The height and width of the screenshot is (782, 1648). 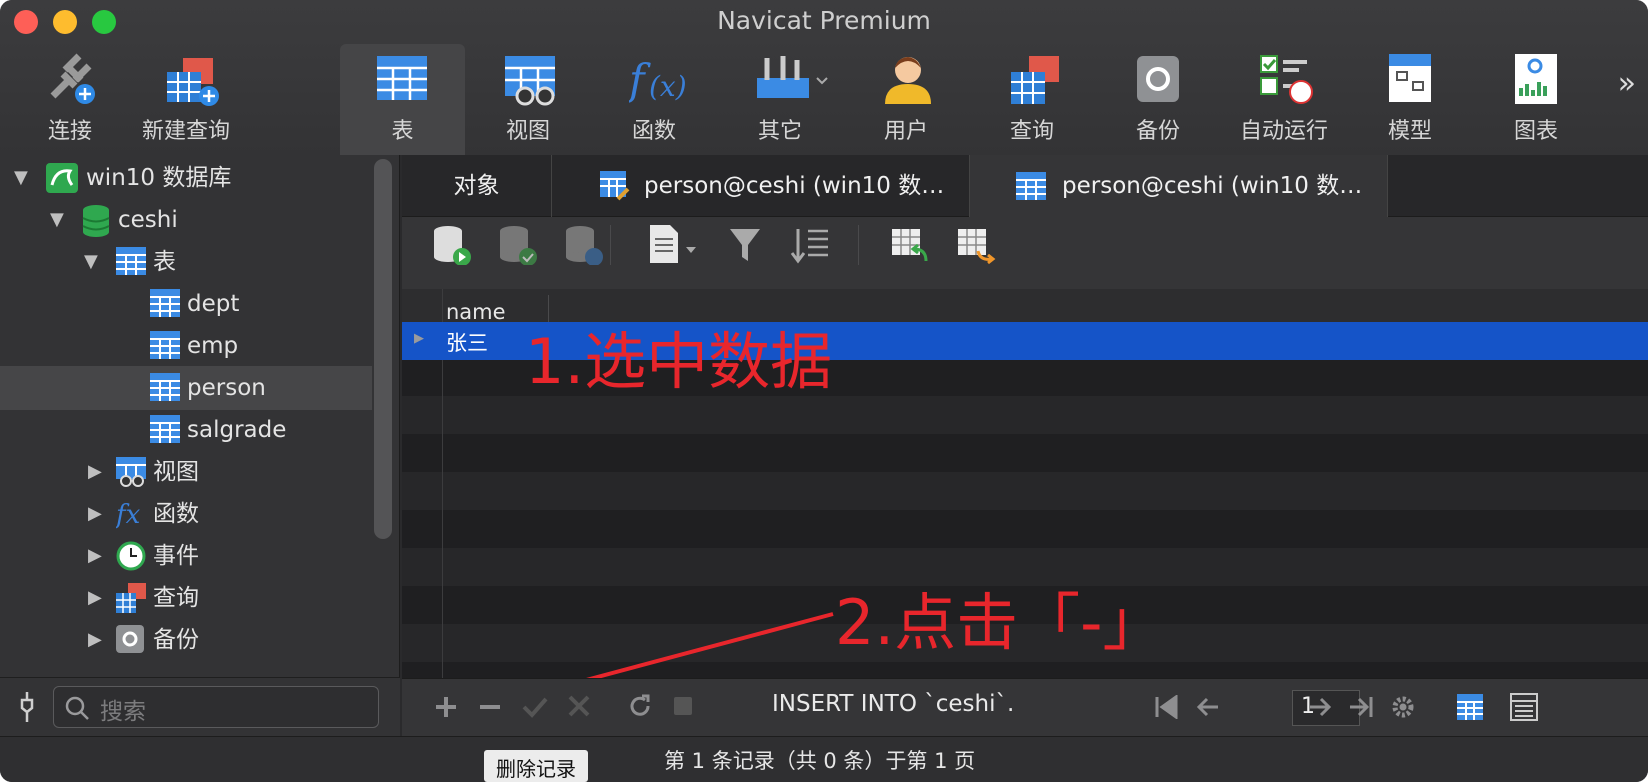 I want to click on stop-icon, so click(x=683, y=706).